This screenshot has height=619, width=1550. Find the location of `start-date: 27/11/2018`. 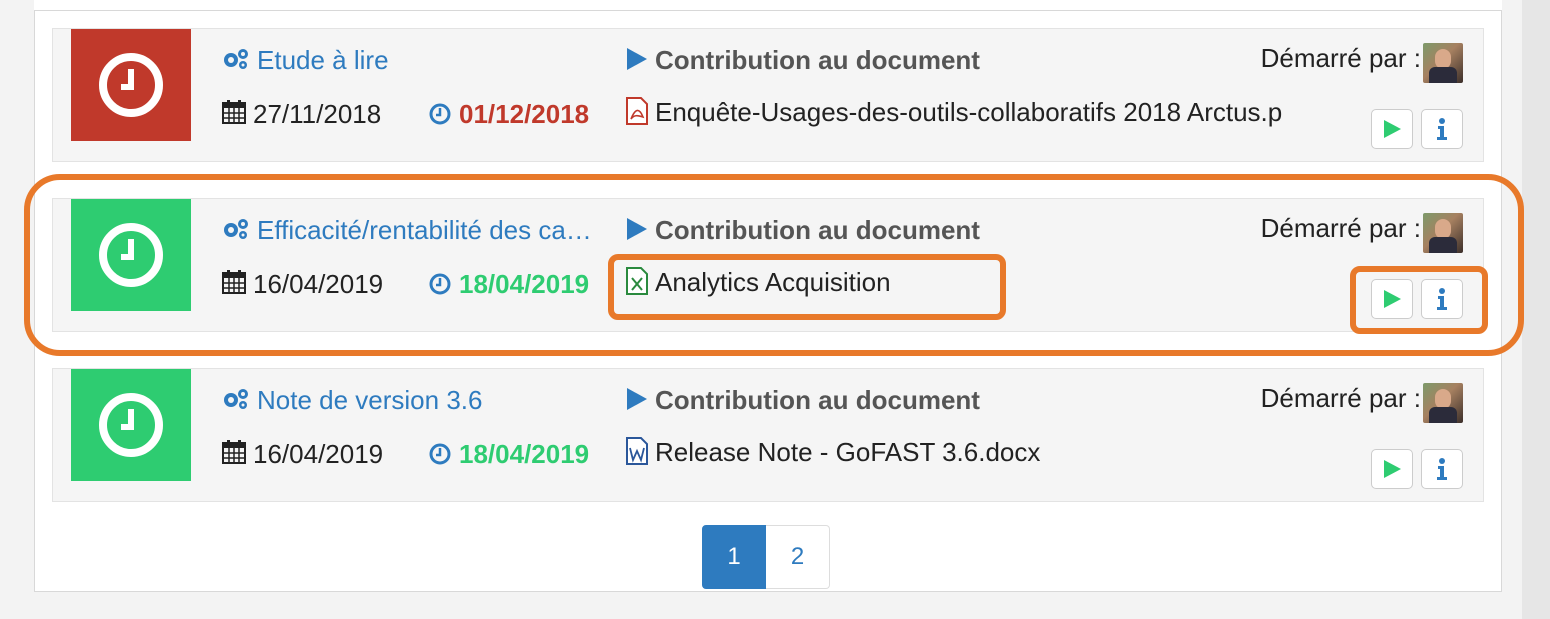

start-date: 27/11/2018 is located at coordinates (301, 114).